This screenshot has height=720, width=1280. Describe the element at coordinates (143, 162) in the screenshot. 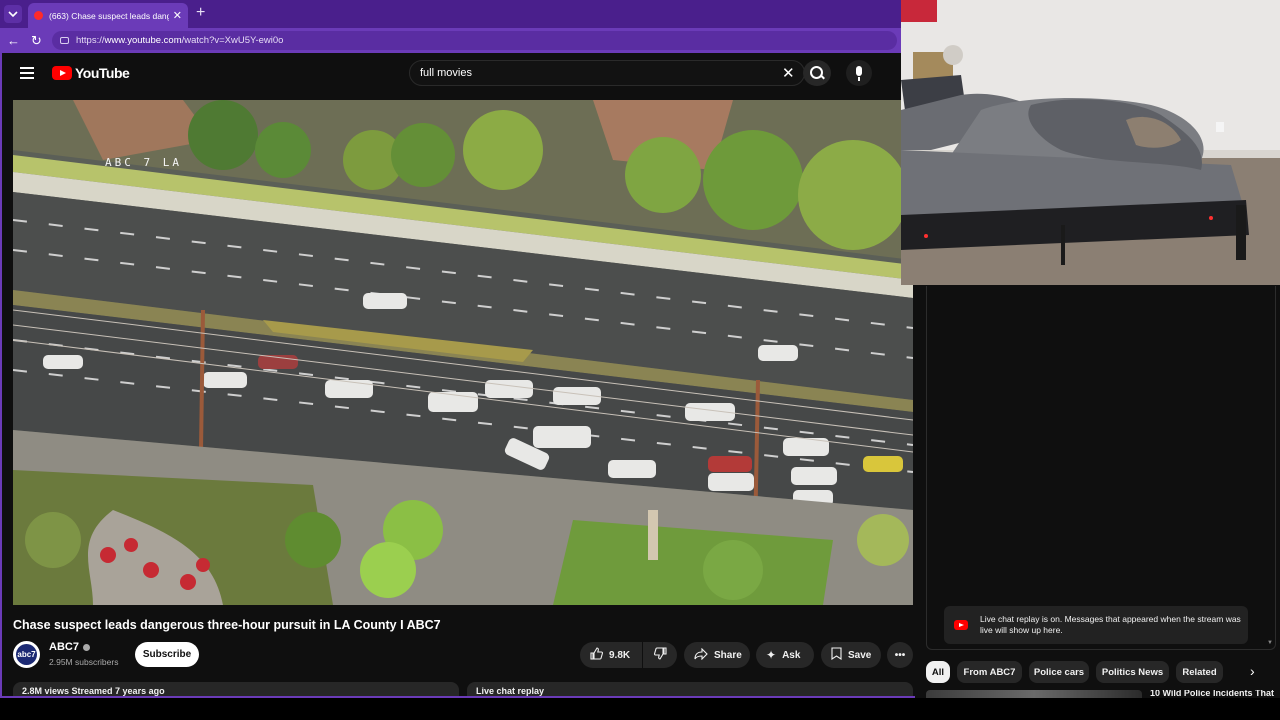

I see `abc7-la-watermark: ABC 7 LA` at that location.